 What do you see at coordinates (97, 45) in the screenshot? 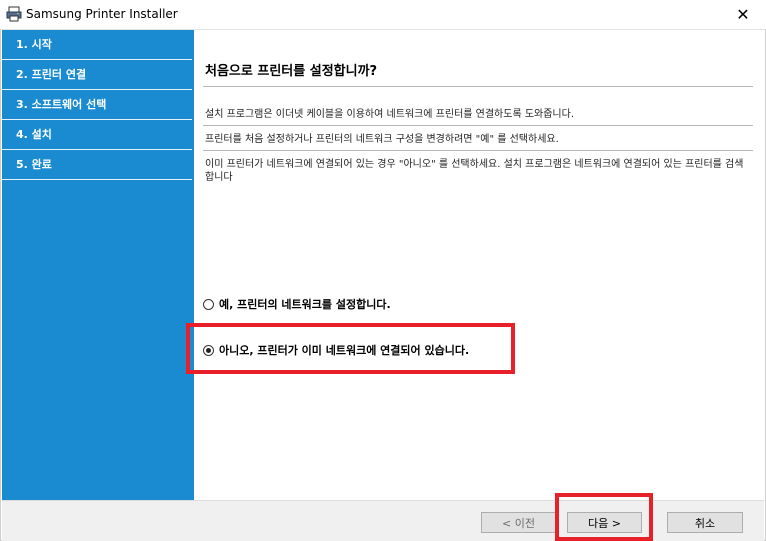
I see `sidebar-step-start: 1. 시작` at bounding box center [97, 45].